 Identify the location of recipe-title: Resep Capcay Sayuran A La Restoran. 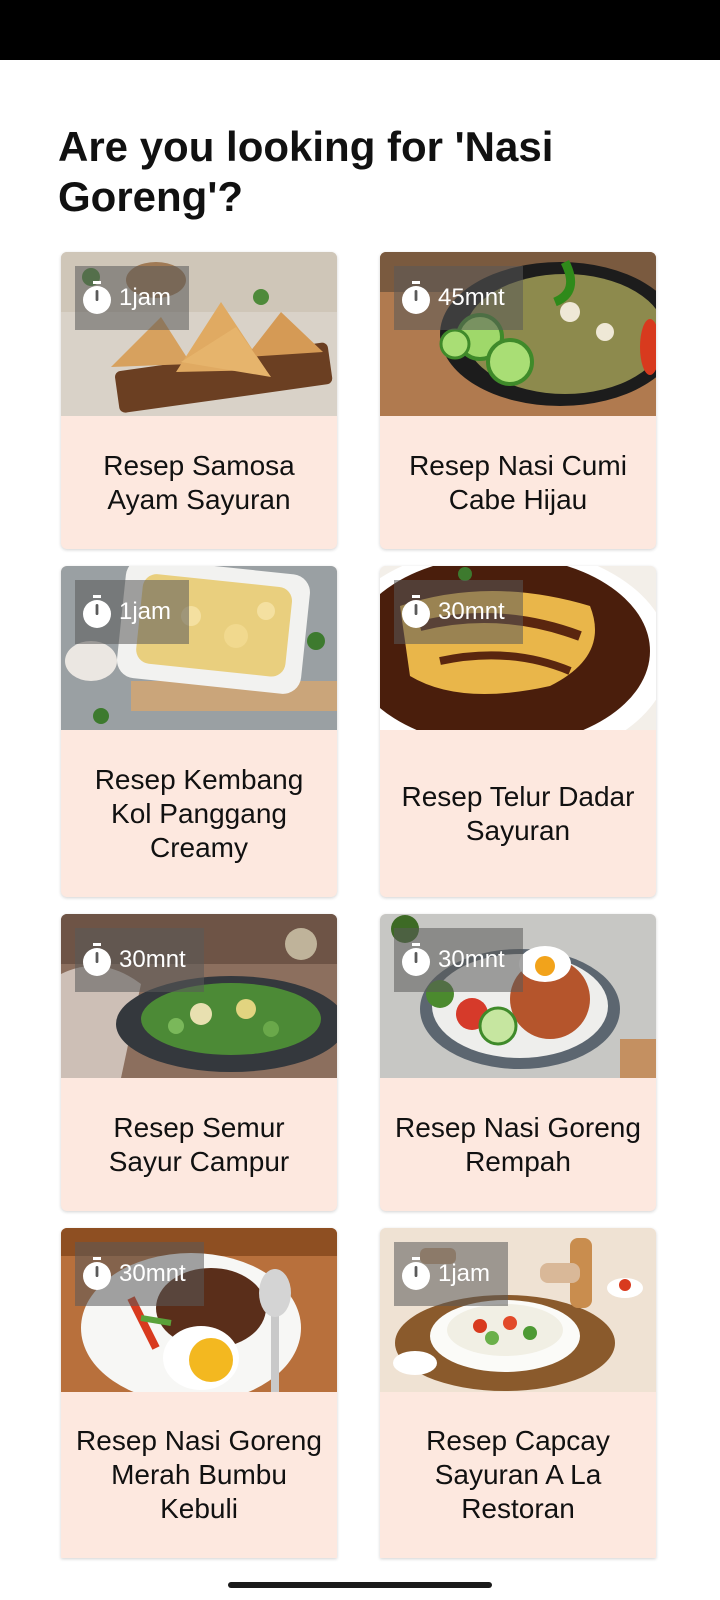
(518, 1474).